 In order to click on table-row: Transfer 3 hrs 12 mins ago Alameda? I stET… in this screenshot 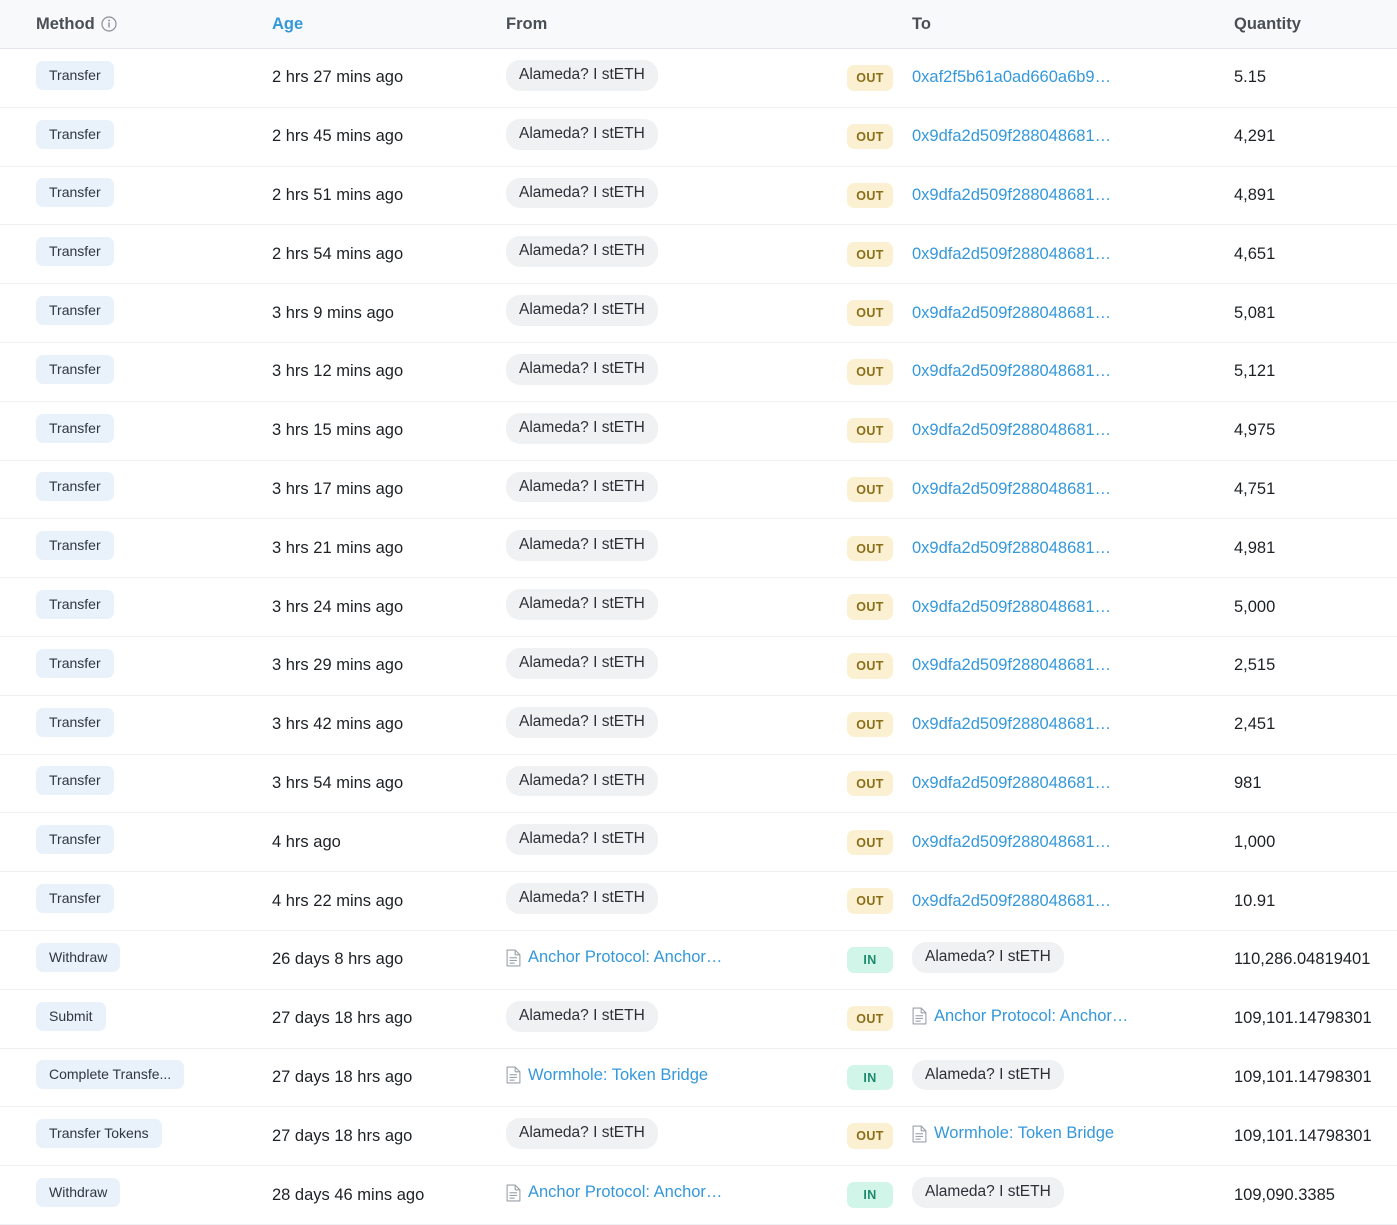, I will do `click(698, 372)`.